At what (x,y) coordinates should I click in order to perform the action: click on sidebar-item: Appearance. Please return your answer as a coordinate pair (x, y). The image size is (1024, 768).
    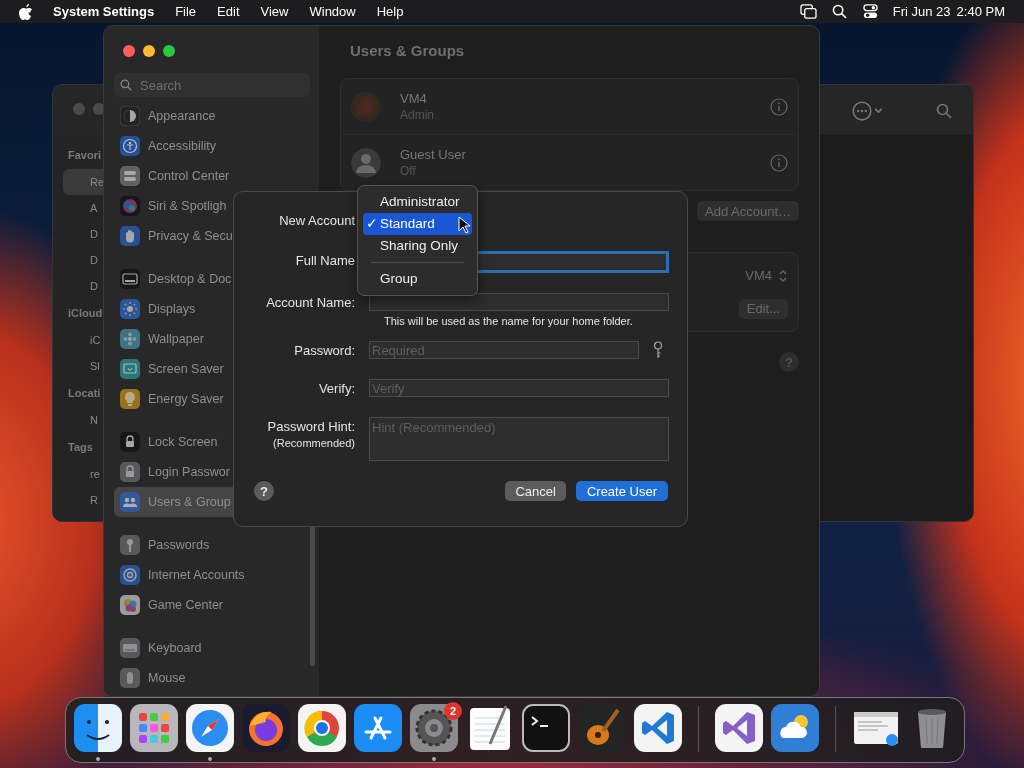
    Looking at the image, I should click on (212, 116).